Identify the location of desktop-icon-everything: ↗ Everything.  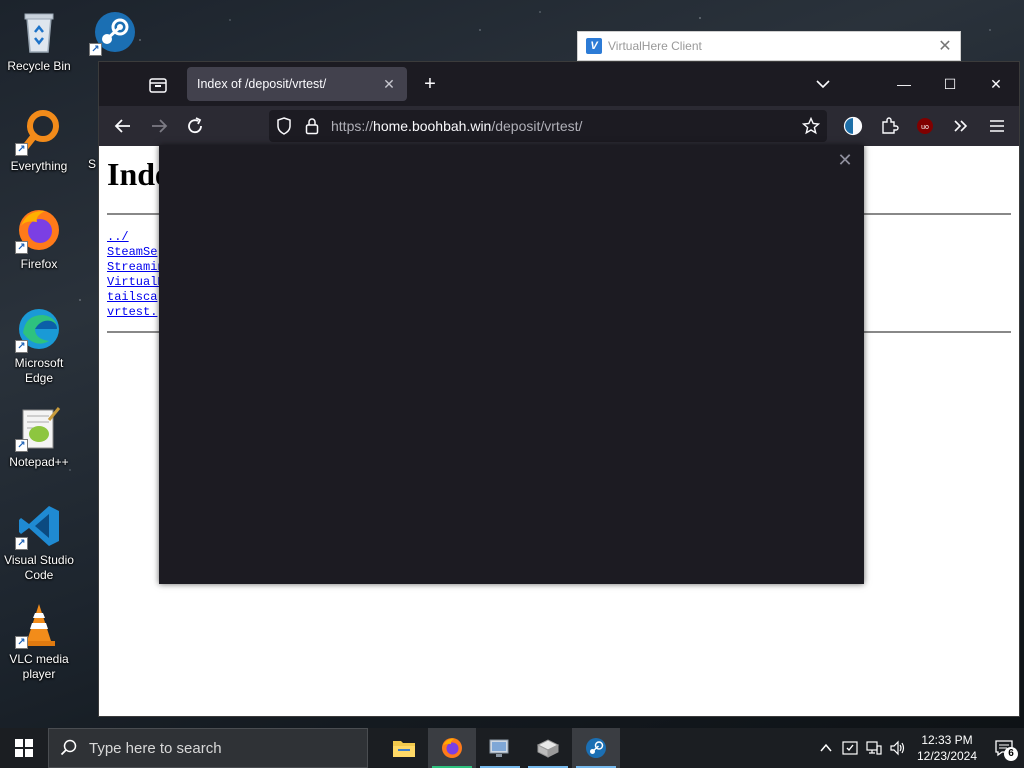
(39, 141).